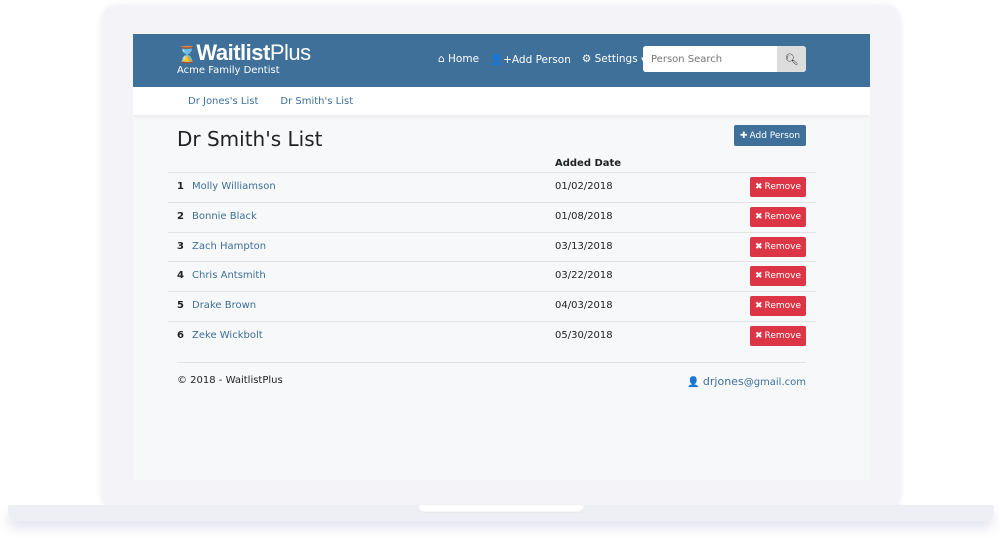 The height and width of the screenshot is (545, 1000). I want to click on table-row: 2 Bonnie Black 01/08/2018 ✖ Remove, so click(492, 216).